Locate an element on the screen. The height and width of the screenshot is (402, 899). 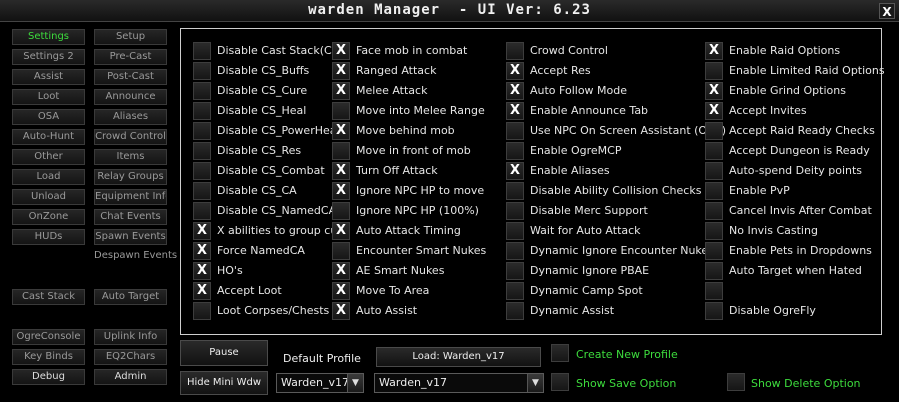
show-delete-checkbox is located at coordinates (736, 382).